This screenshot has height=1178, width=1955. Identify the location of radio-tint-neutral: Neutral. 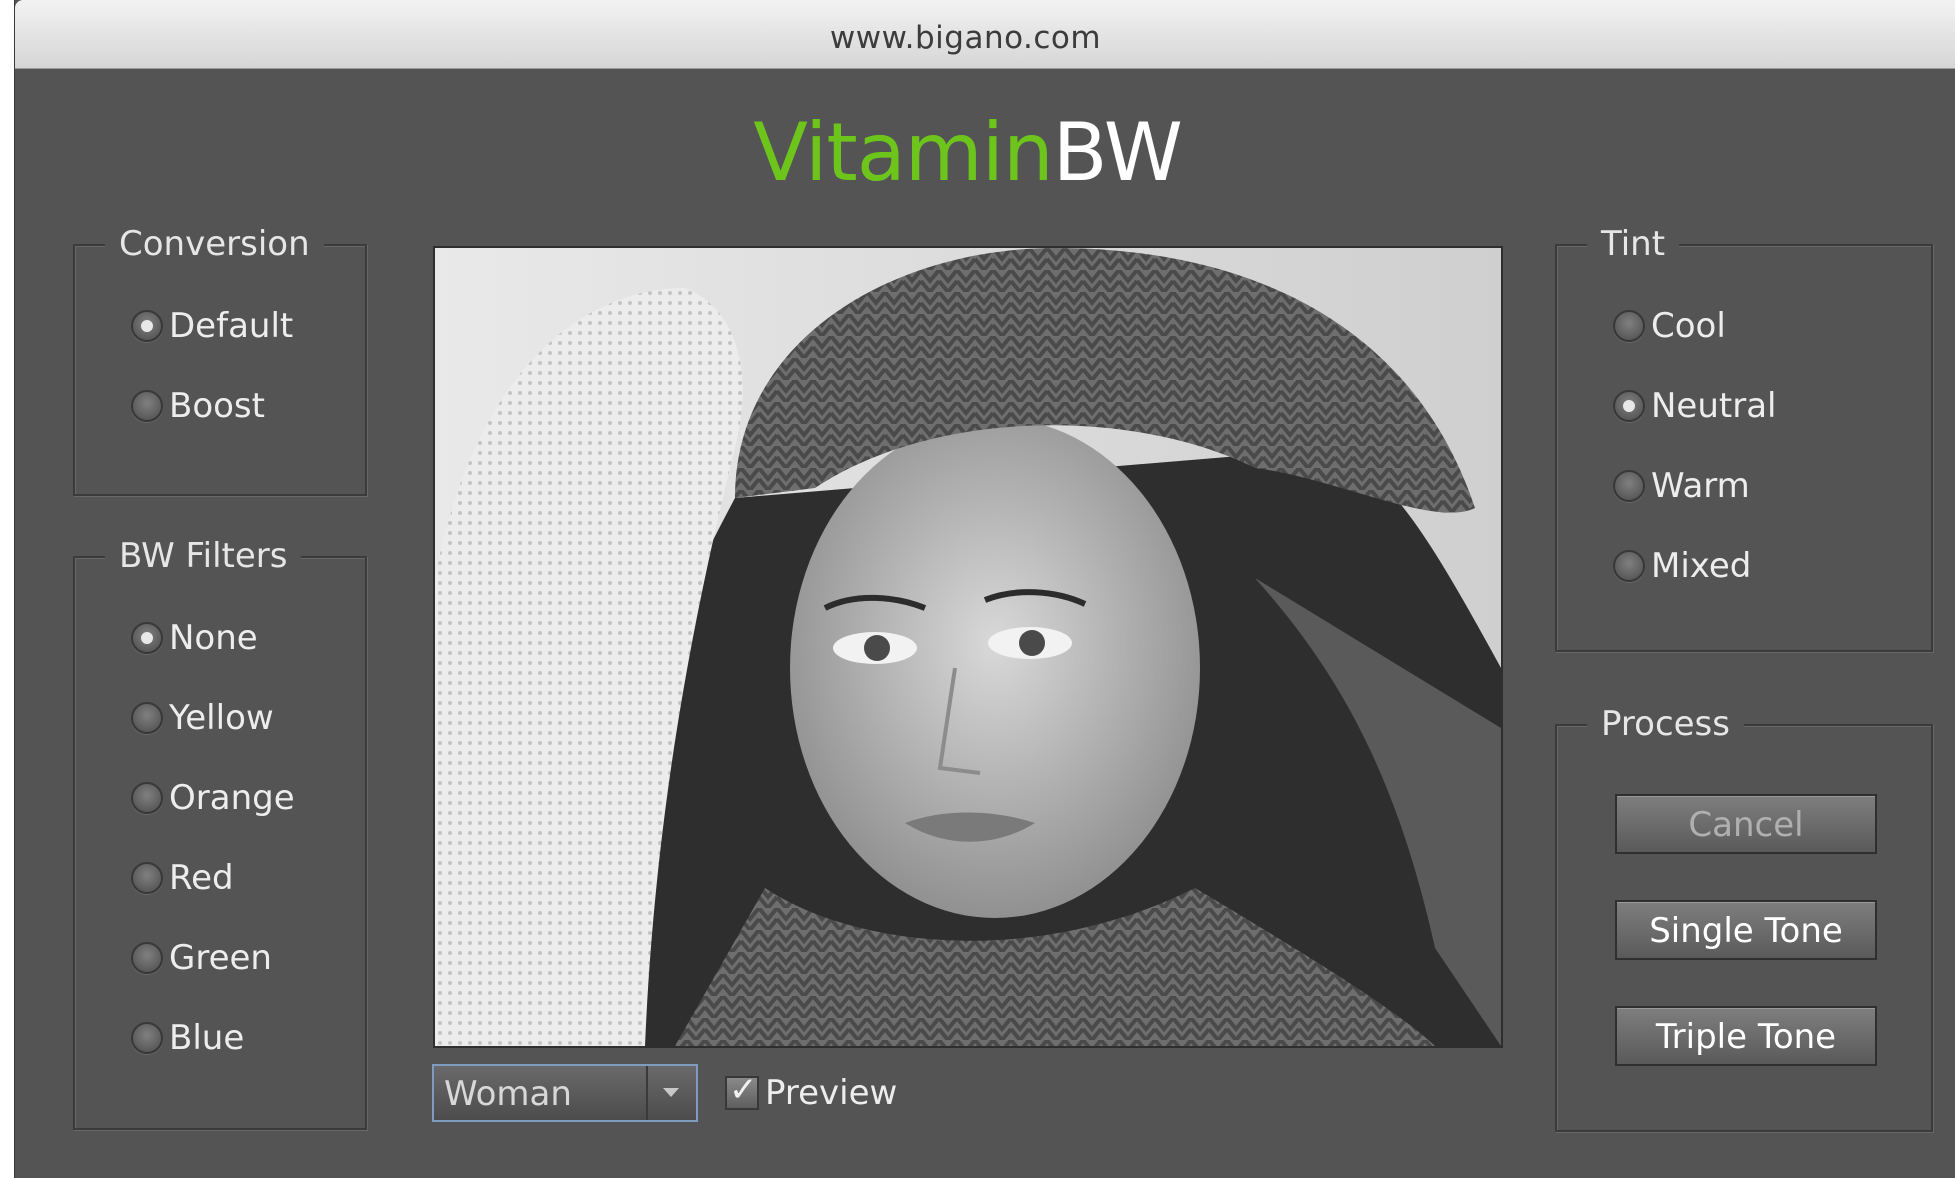
(1695, 406).